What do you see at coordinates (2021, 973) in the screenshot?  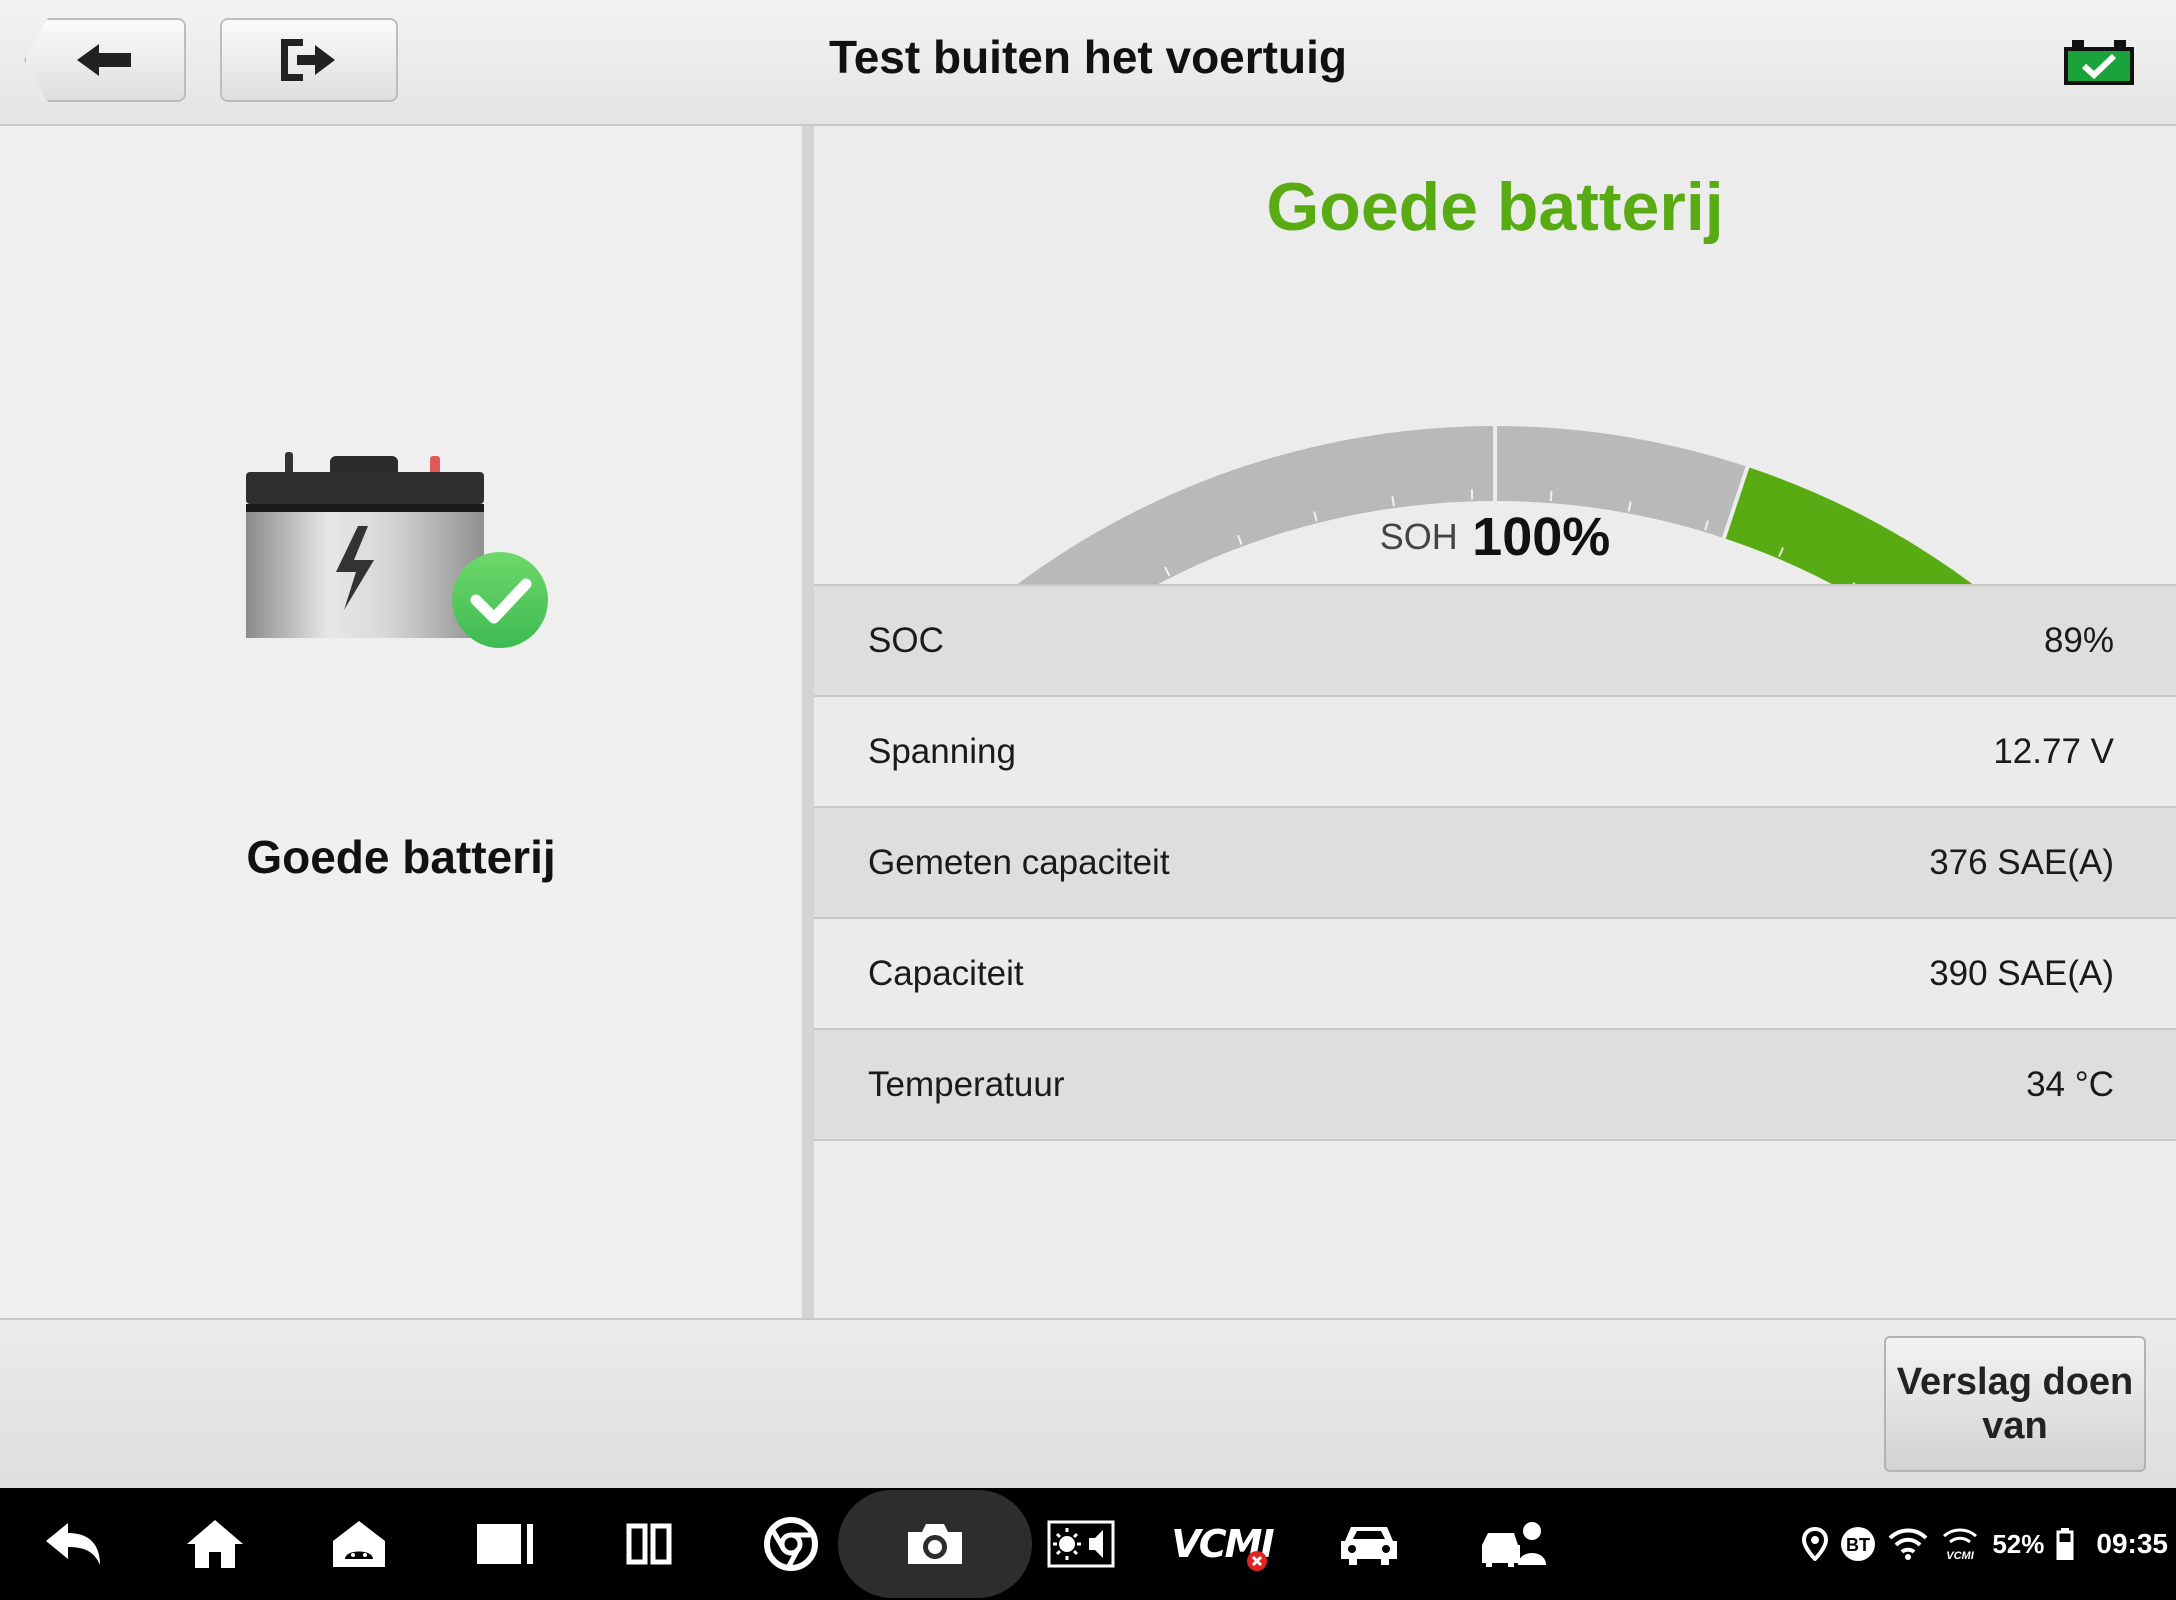 I see `row-value: 390 SAE(A)` at bounding box center [2021, 973].